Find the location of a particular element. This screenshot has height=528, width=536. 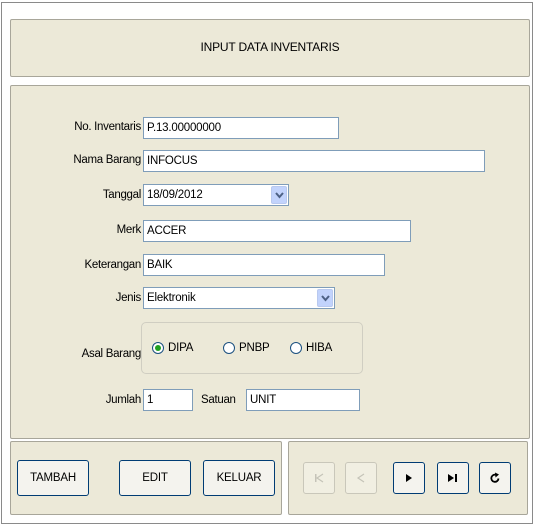

action-button-panel: TAMBAH EDIT KELUAR is located at coordinates (146, 478).